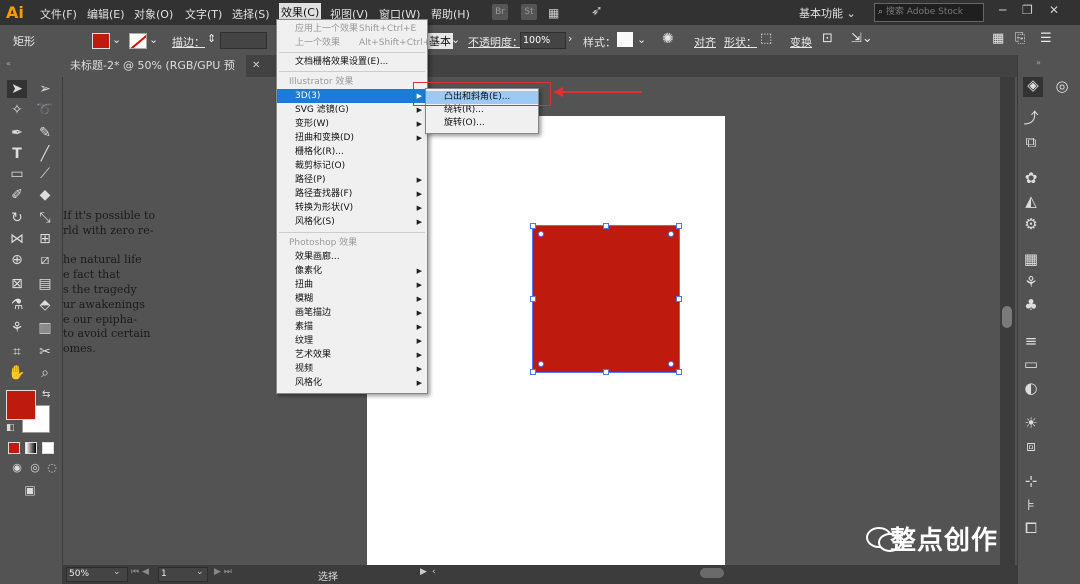 The image size is (1080, 584). What do you see at coordinates (17, 328) in the screenshot?
I see `symbol-sprayer-icon: ⚘` at bounding box center [17, 328].